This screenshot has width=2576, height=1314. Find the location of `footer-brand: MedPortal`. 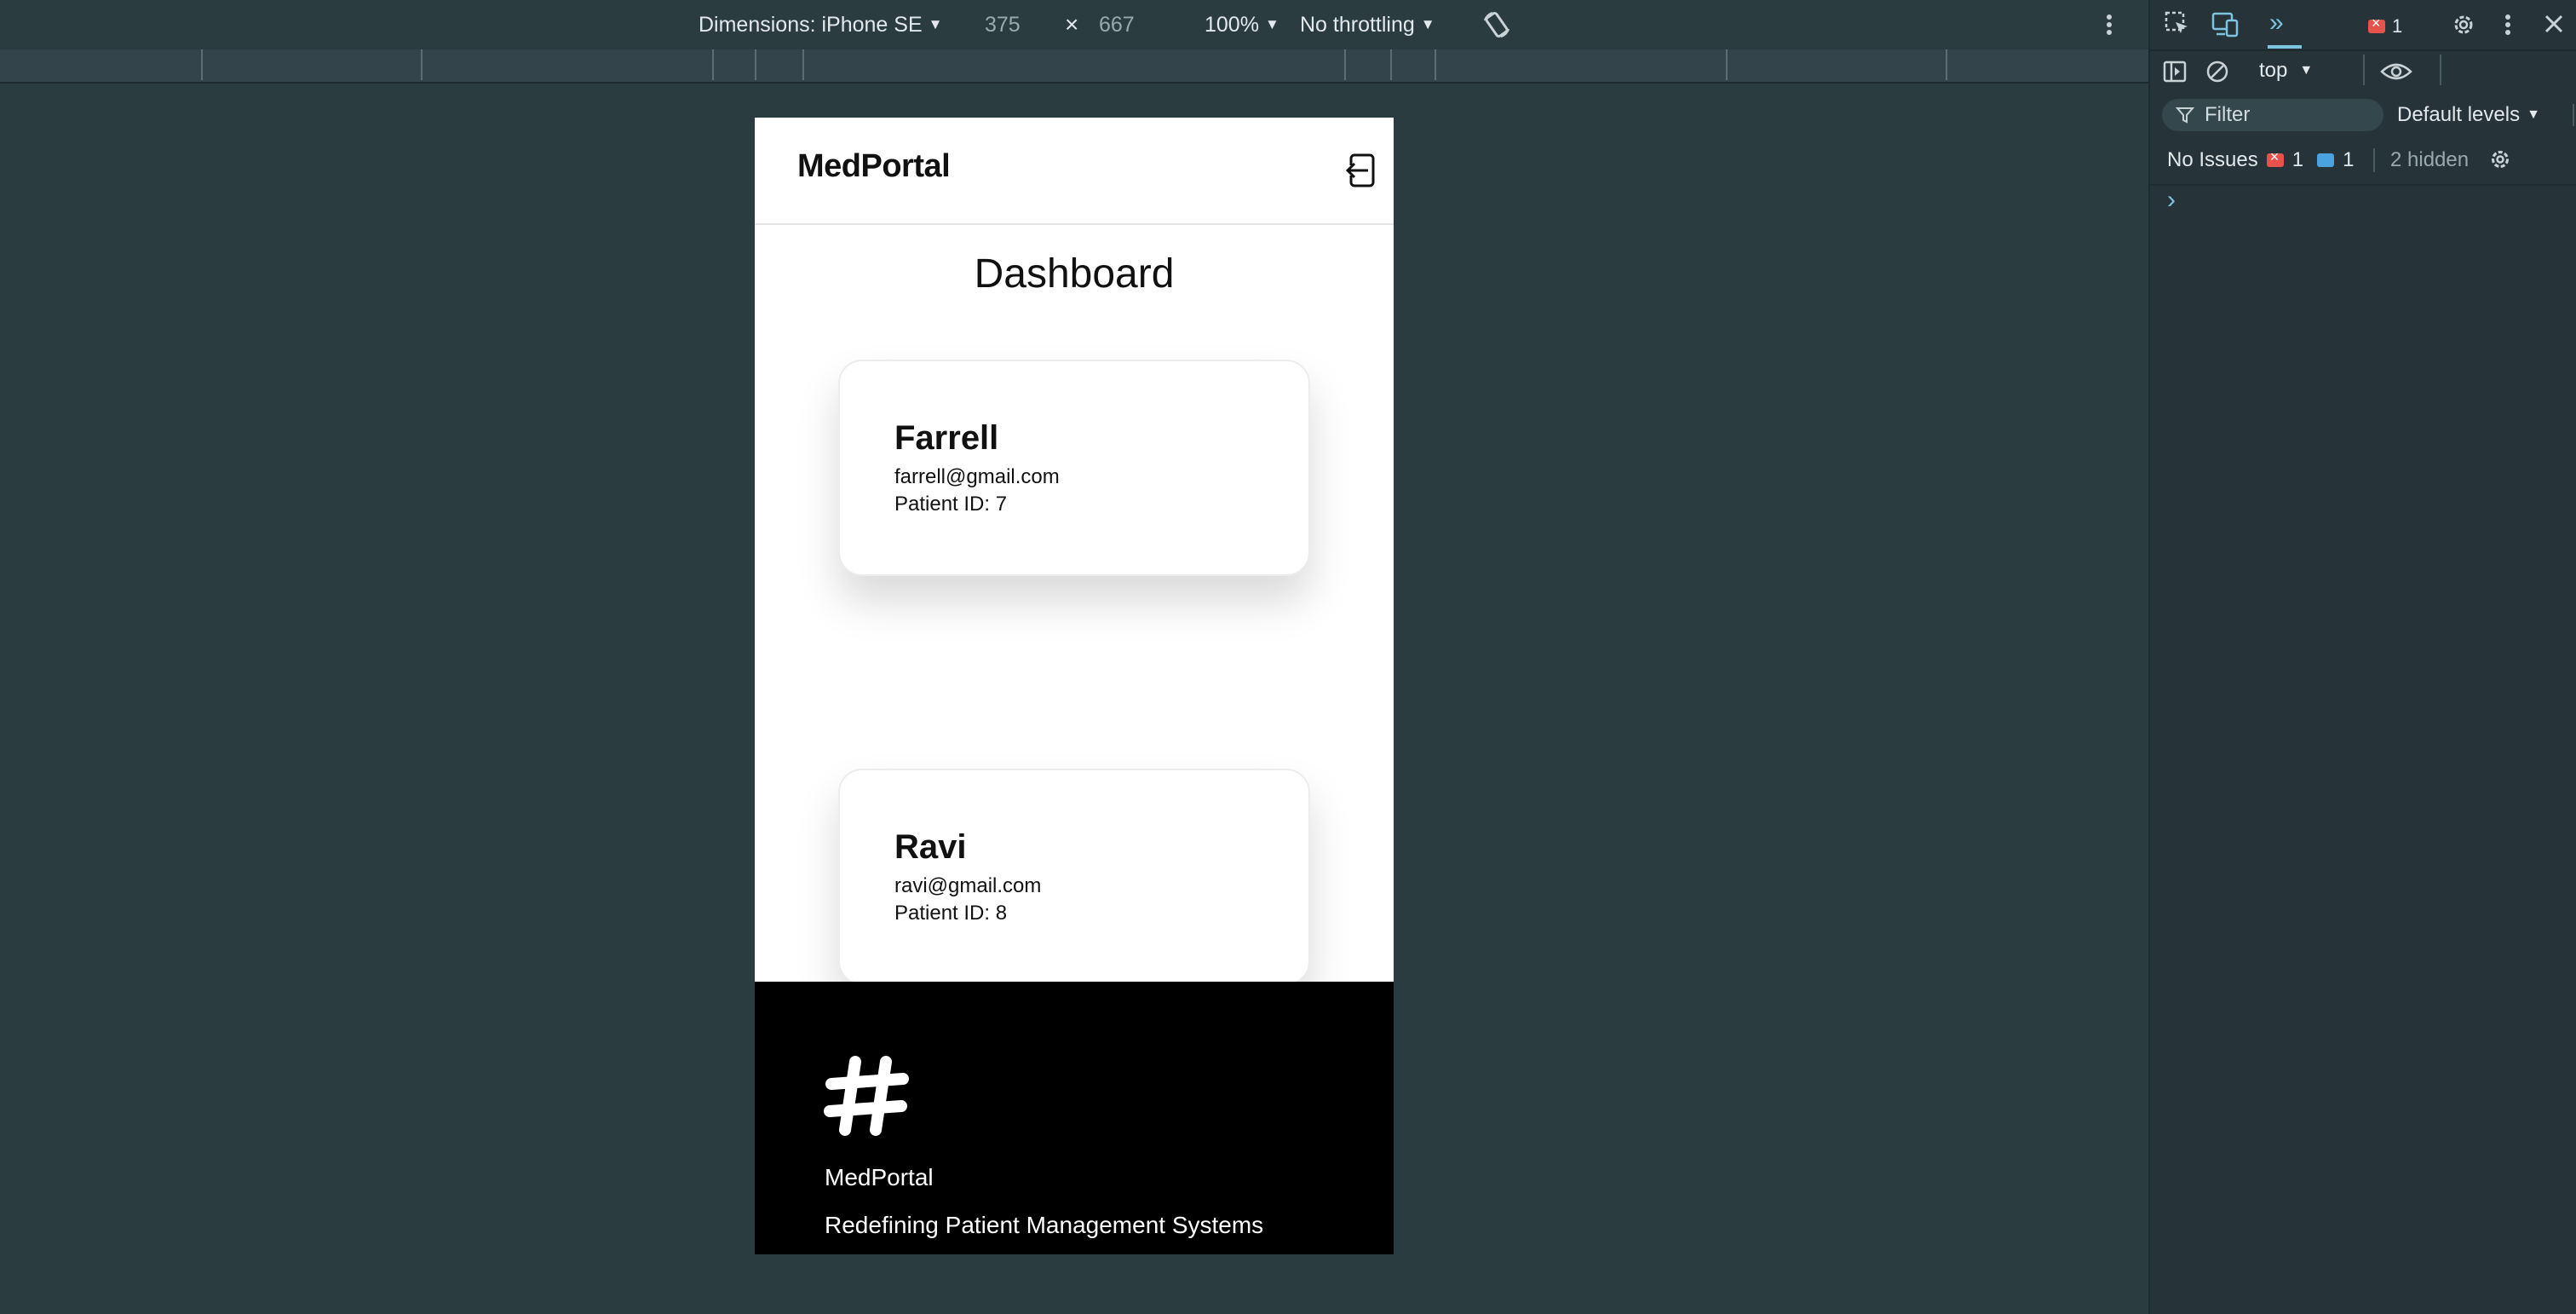

footer-brand: MedPortal is located at coordinates (880, 1177).